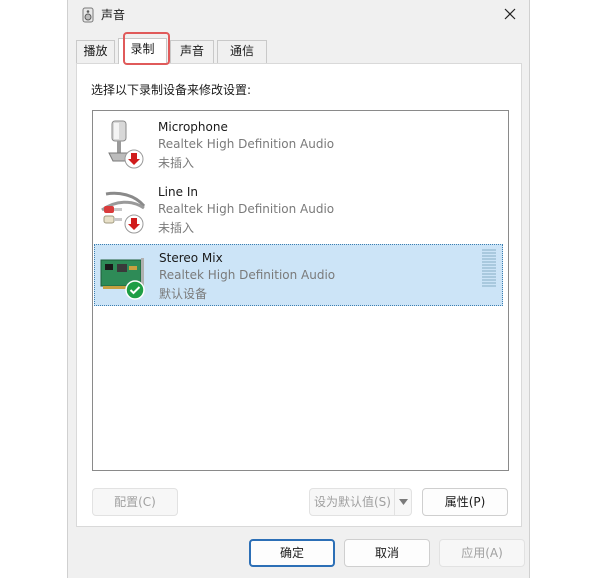 The image size is (600, 578). I want to click on line-in-cable-icon, so click(124, 210).